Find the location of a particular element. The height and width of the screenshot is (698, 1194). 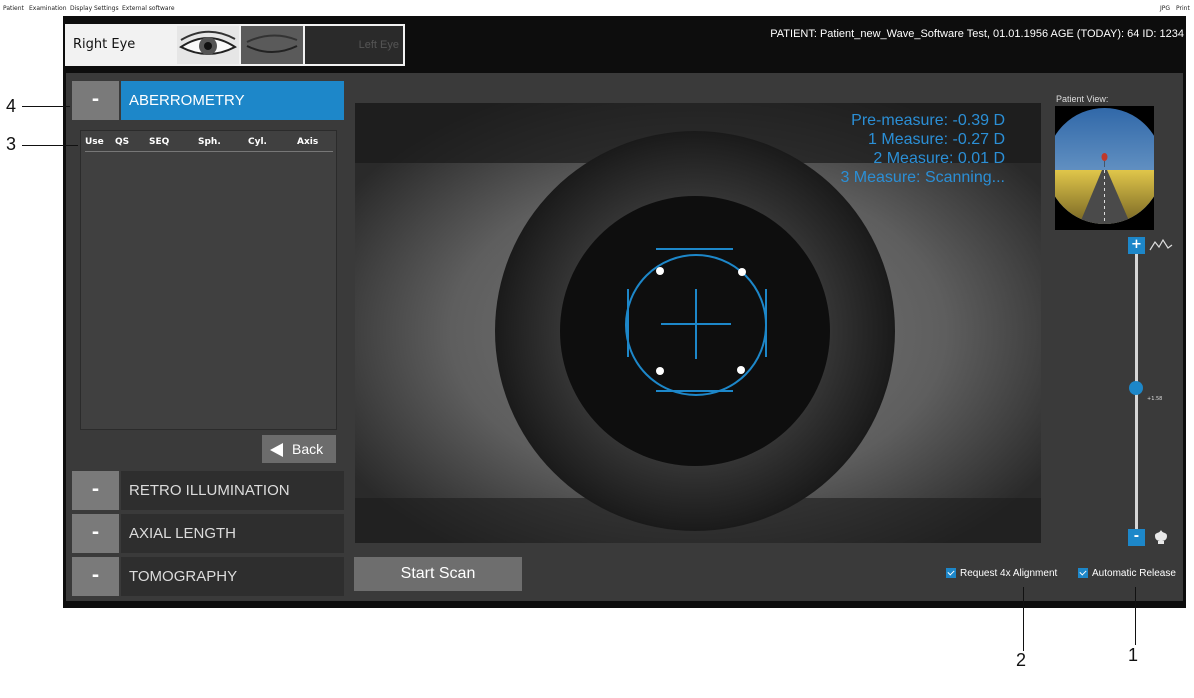

col-cyl: Cyl. is located at coordinates (257, 142).